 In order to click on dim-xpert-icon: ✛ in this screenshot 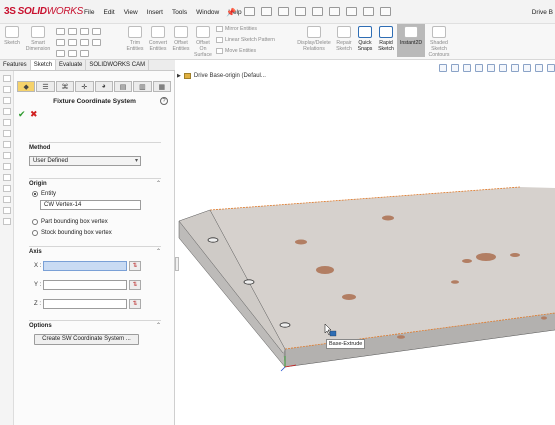, I will do `click(84, 86)`.